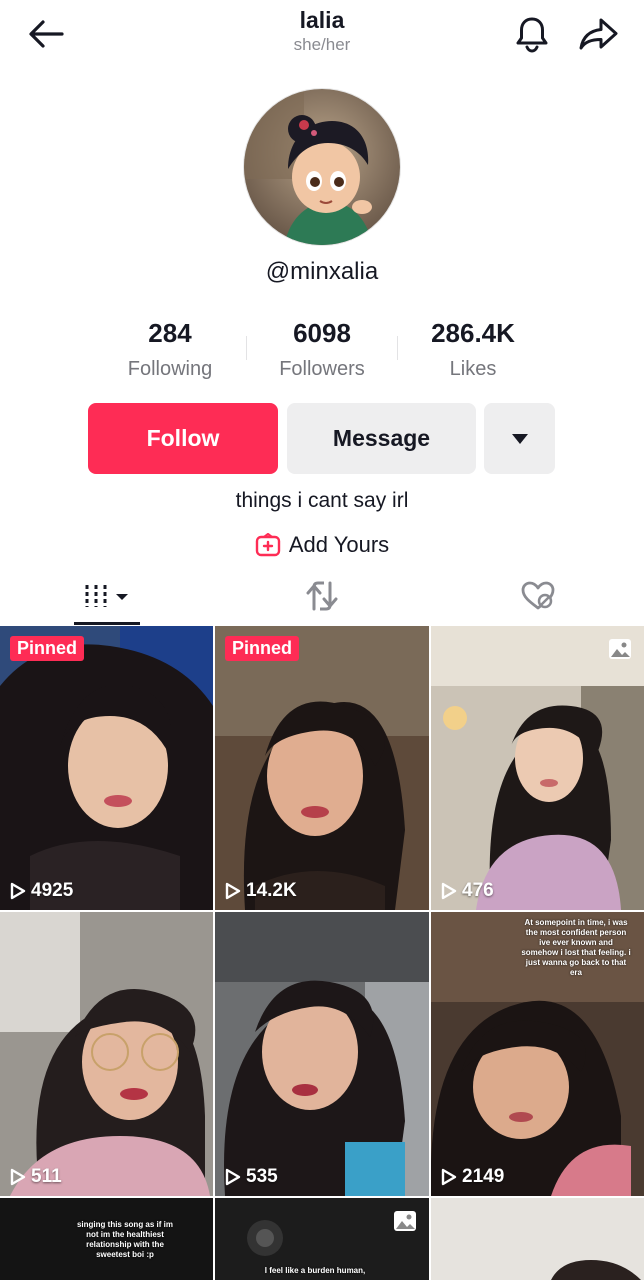 This screenshot has height=1280, width=644. What do you see at coordinates (473, 350) in the screenshot?
I see `stat-likes: 286.4K Likes` at bounding box center [473, 350].